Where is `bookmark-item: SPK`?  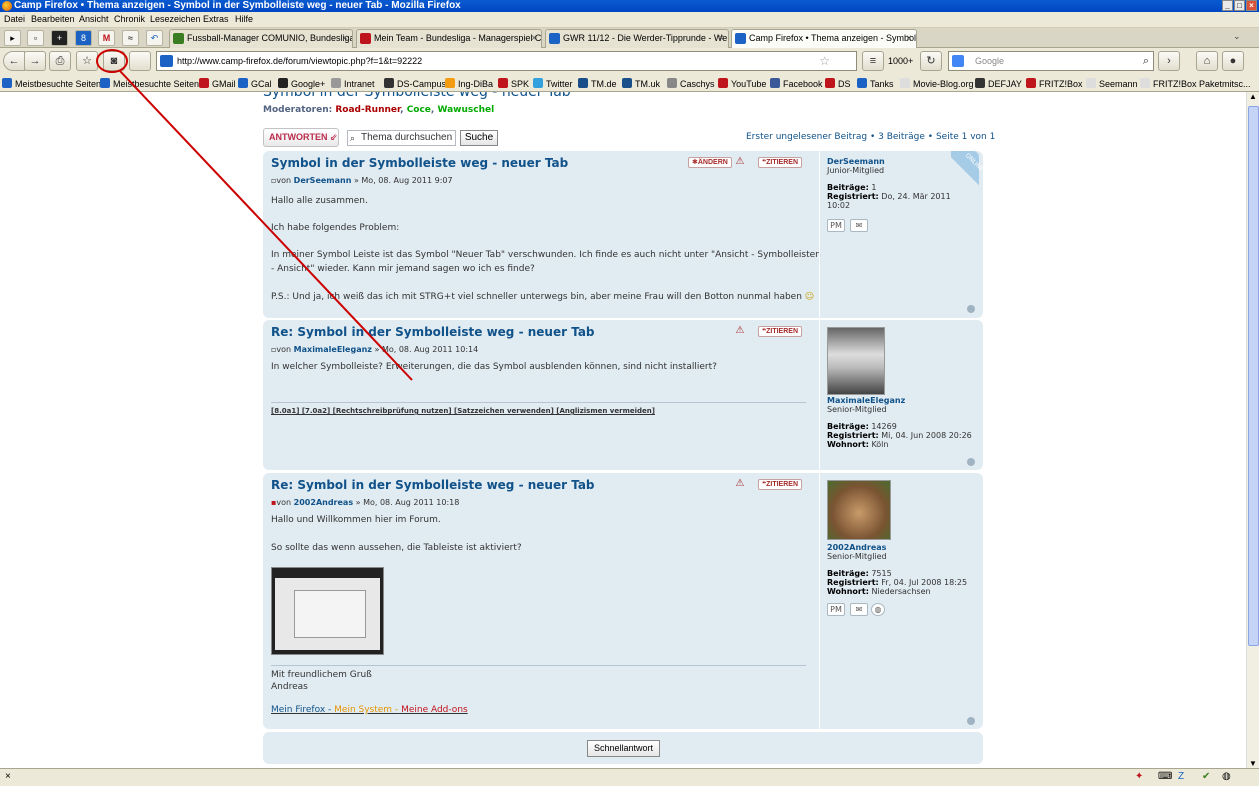
bookmark-item: SPK is located at coordinates (513, 83).